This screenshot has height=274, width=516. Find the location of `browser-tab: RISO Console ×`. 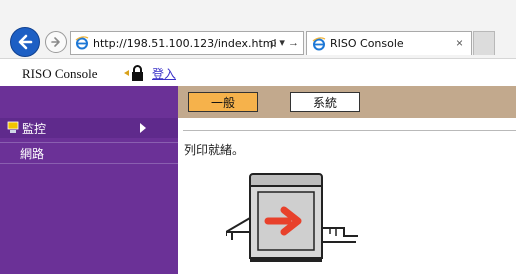

browser-tab: RISO Console × is located at coordinates (389, 43).